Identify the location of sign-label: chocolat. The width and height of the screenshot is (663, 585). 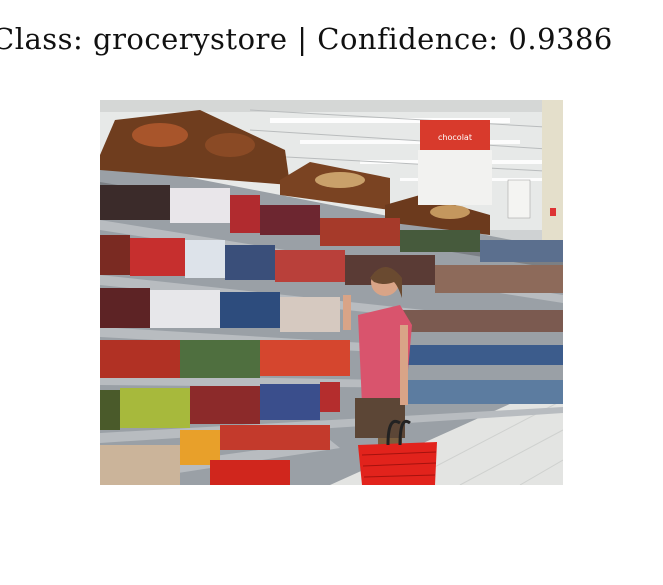
(455, 137).